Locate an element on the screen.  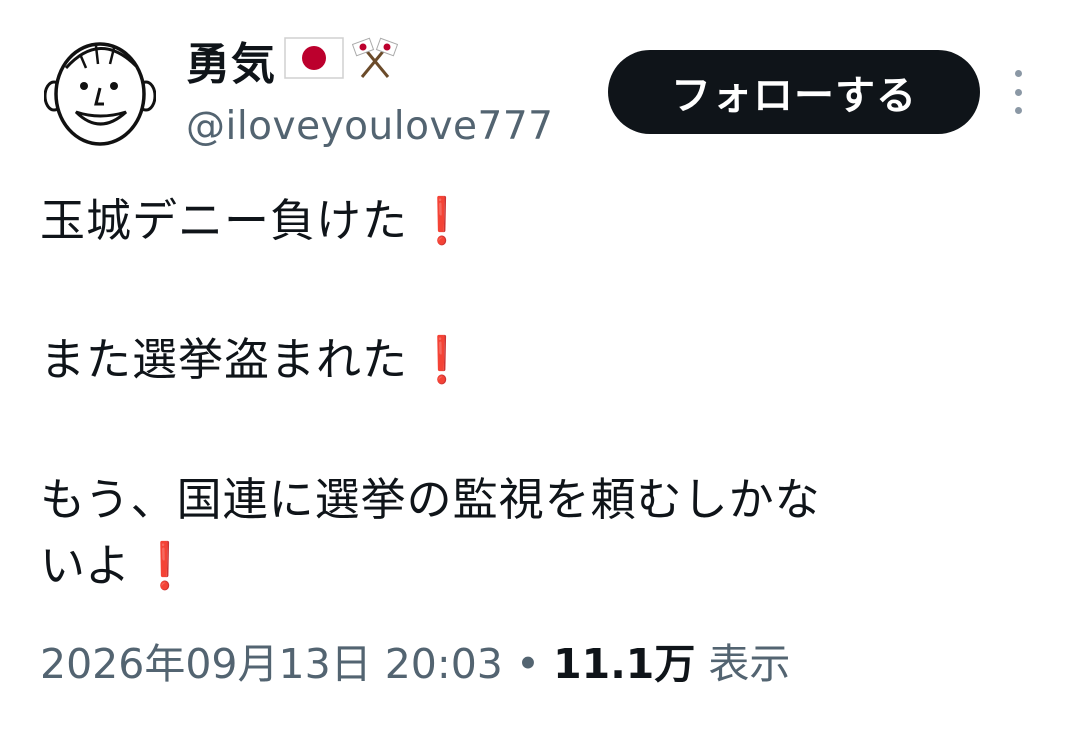
views-label: 表示 is located at coordinates (749, 664).